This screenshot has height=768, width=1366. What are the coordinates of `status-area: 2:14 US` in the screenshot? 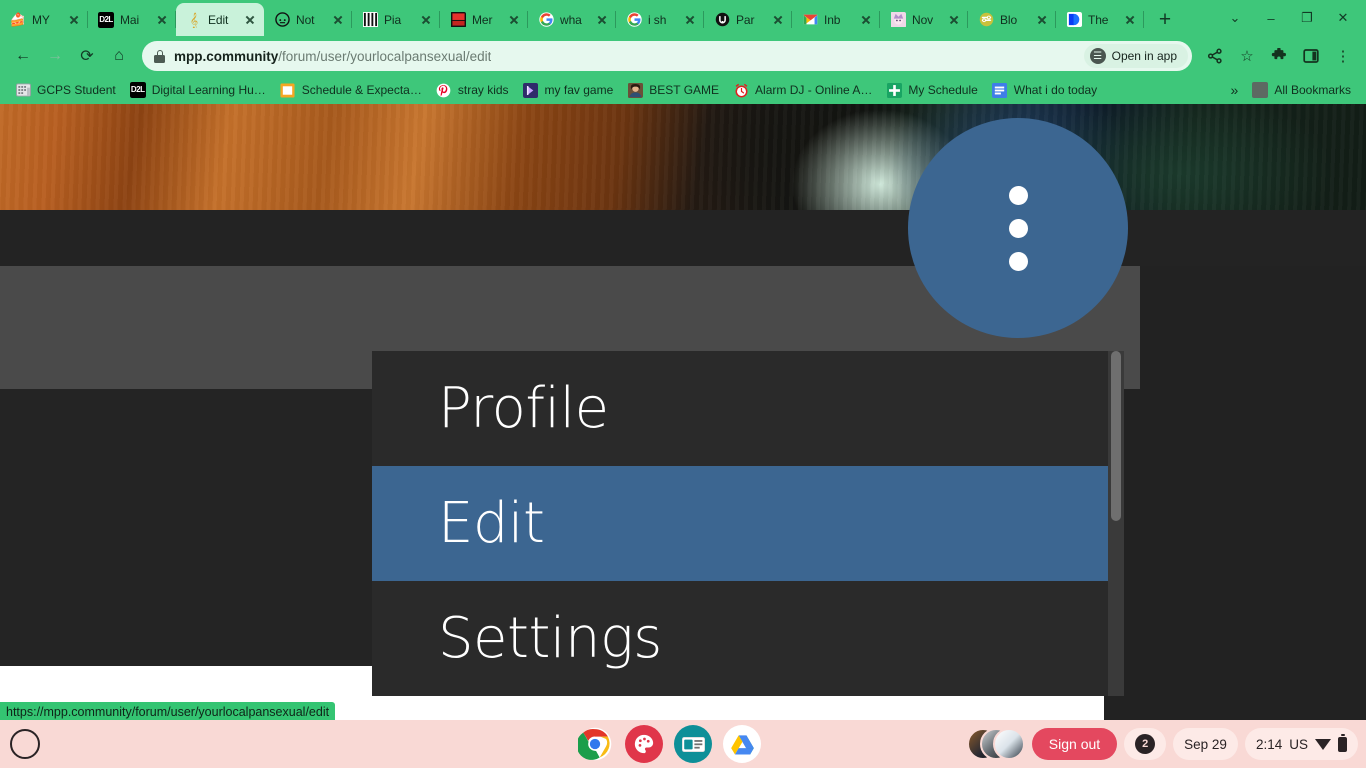 It's located at (1301, 744).